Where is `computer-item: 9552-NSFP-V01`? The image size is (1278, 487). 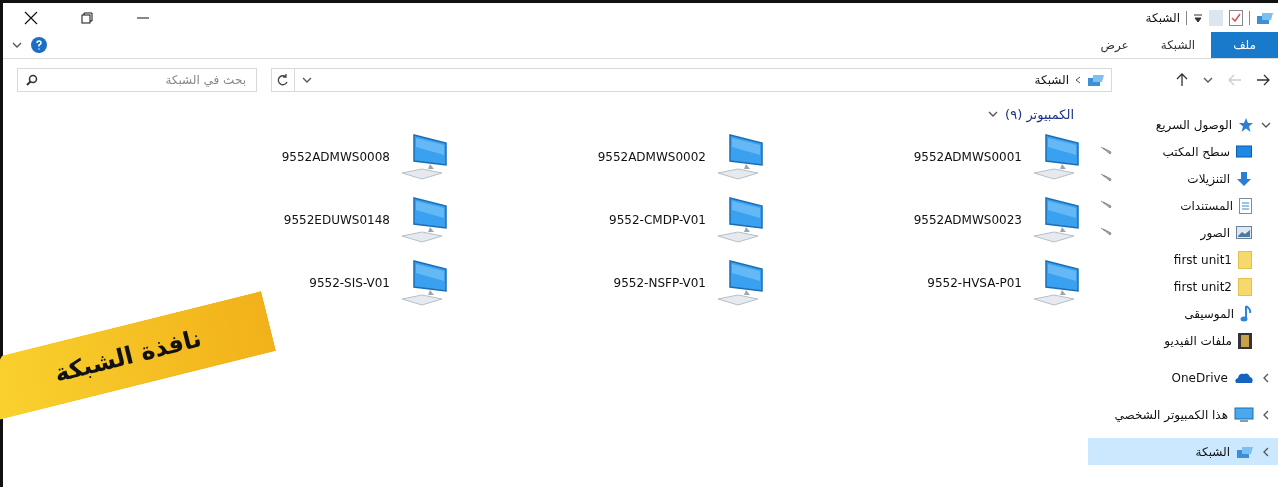 computer-item: 9552-NSFP-V01 is located at coordinates (614, 283).